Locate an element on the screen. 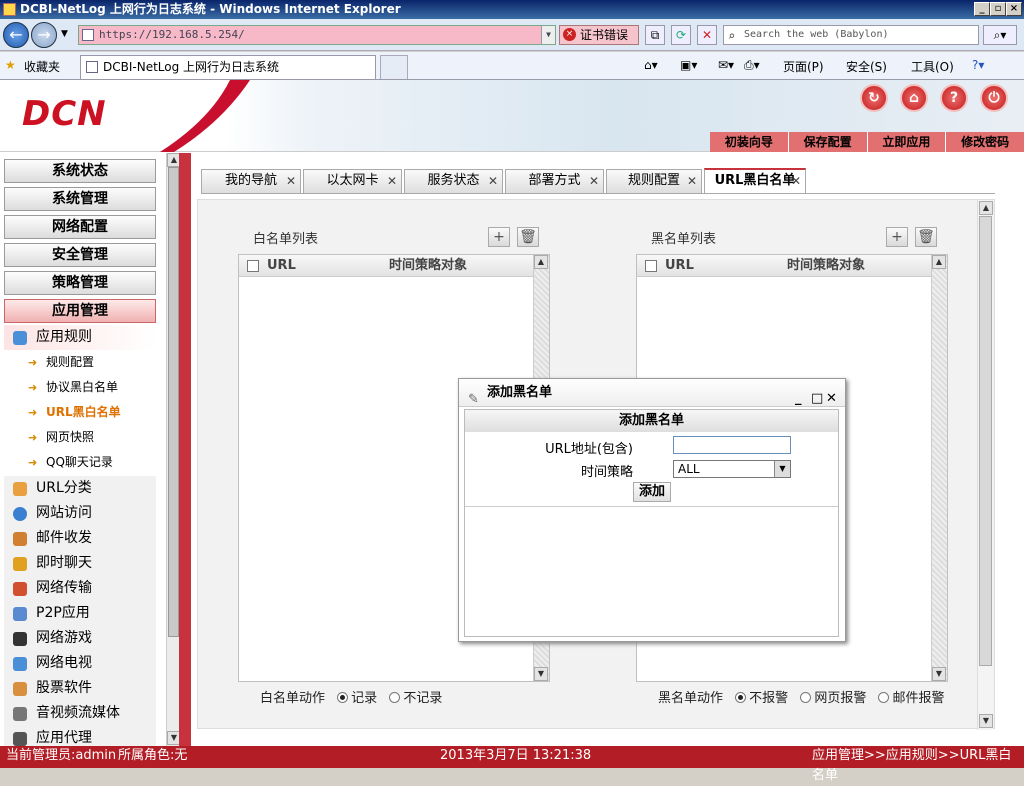  add-button: 添加 is located at coordinates (652, 492).